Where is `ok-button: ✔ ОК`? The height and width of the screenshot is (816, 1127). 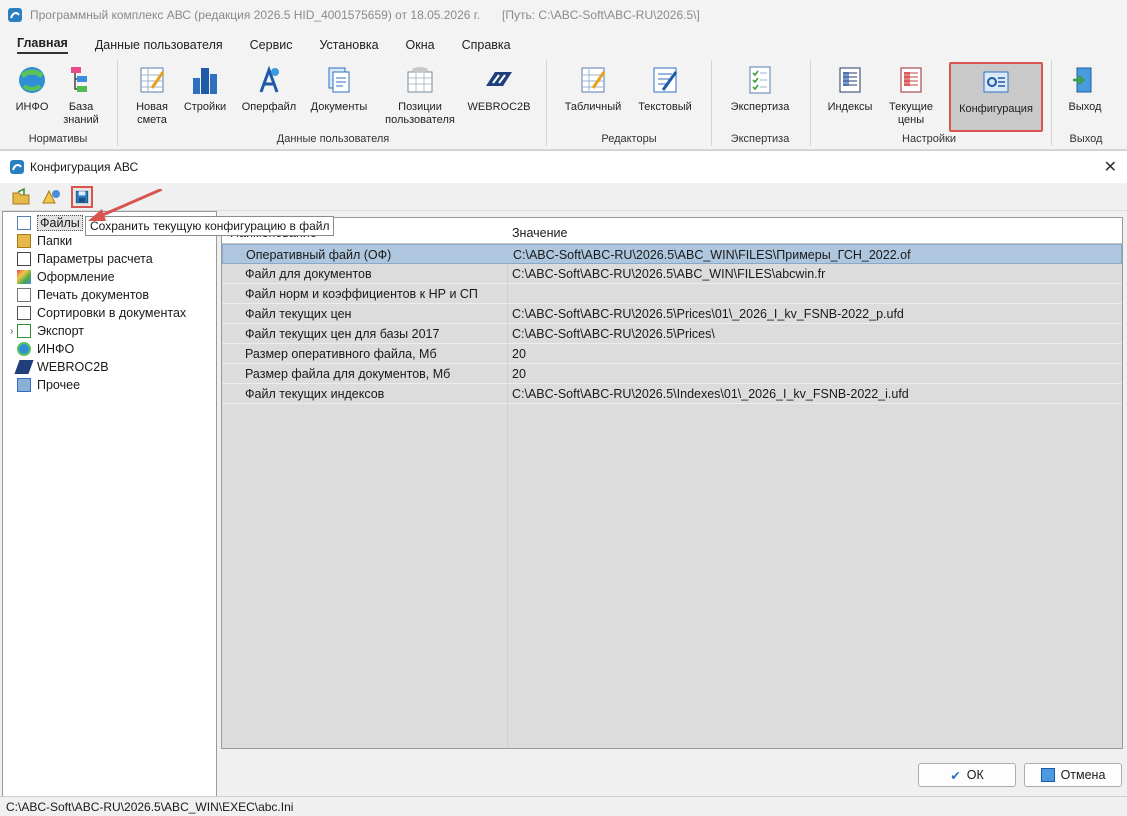 ok-button: ✔ ОК is located at coordinates (967, 775).